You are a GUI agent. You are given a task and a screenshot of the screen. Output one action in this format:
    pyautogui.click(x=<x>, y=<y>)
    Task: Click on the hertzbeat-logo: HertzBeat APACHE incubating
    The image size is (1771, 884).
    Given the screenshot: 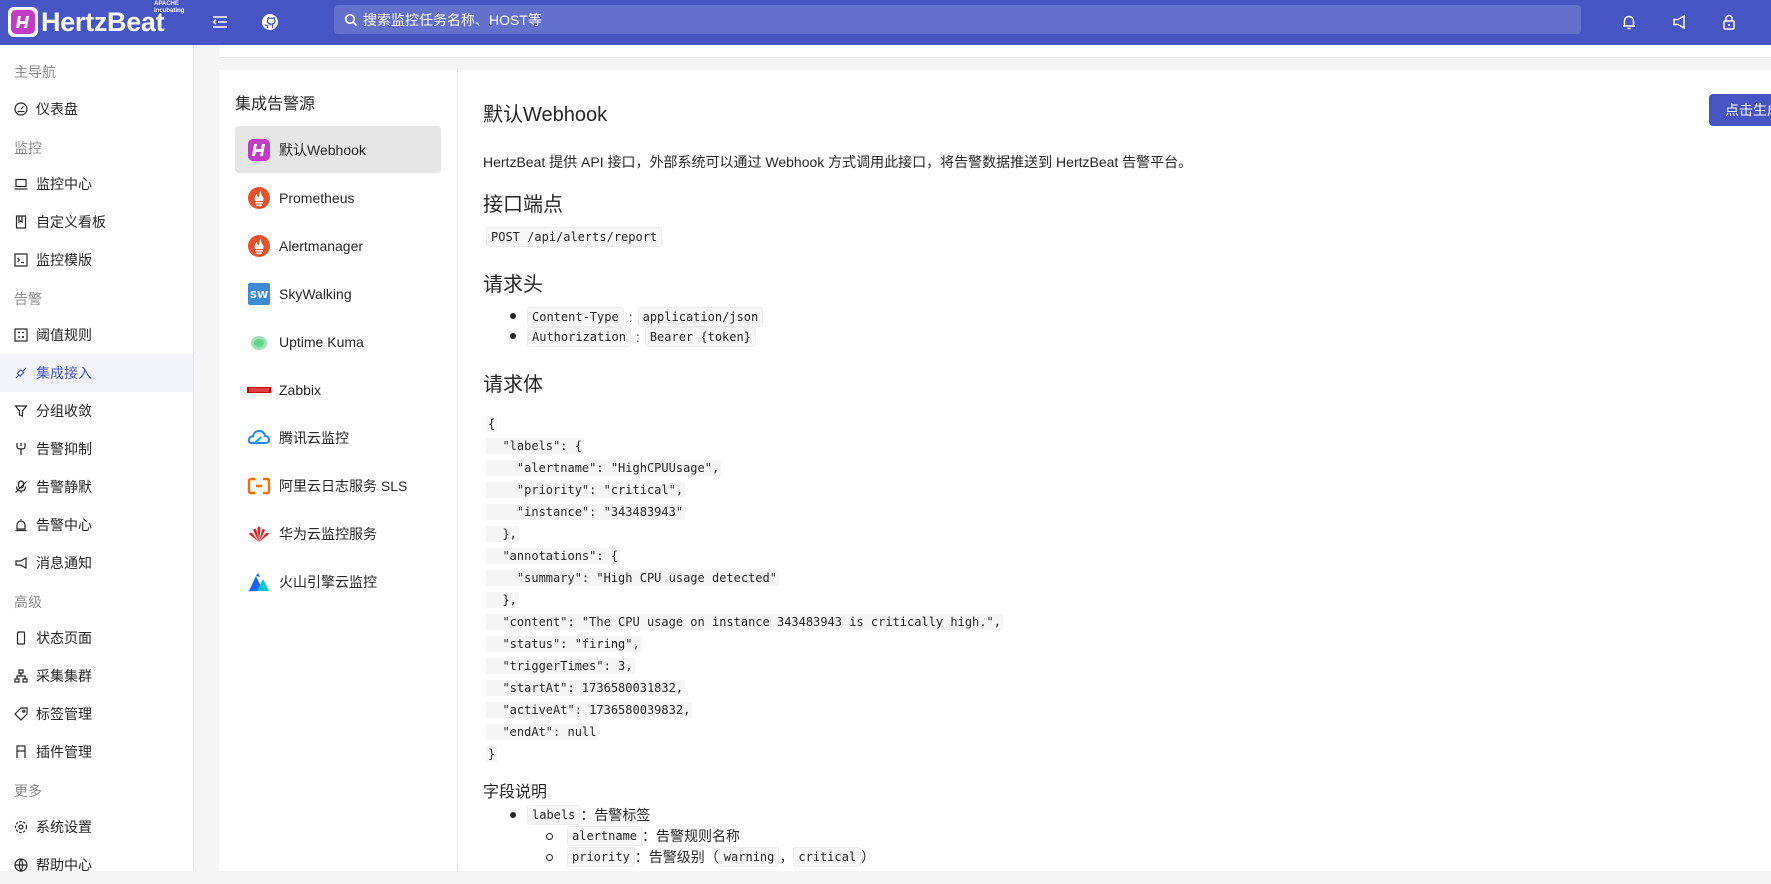 What is the action you would take?
    pyautogui.click(x=96, y=21)
    